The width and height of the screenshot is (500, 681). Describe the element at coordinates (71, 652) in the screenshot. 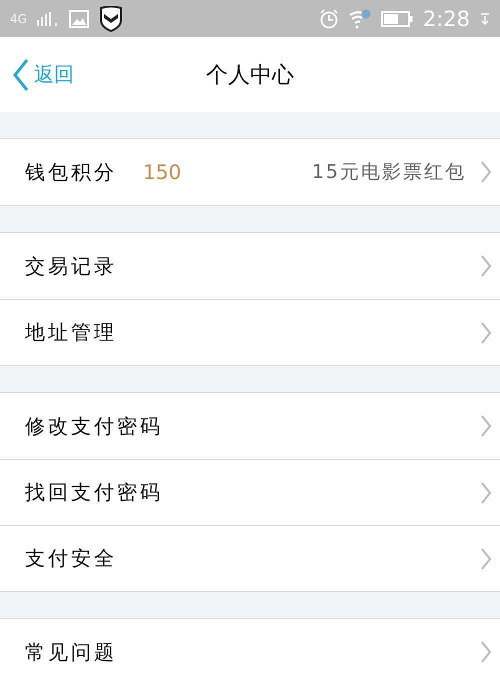

I see `row-label: 常见问题` at that location.